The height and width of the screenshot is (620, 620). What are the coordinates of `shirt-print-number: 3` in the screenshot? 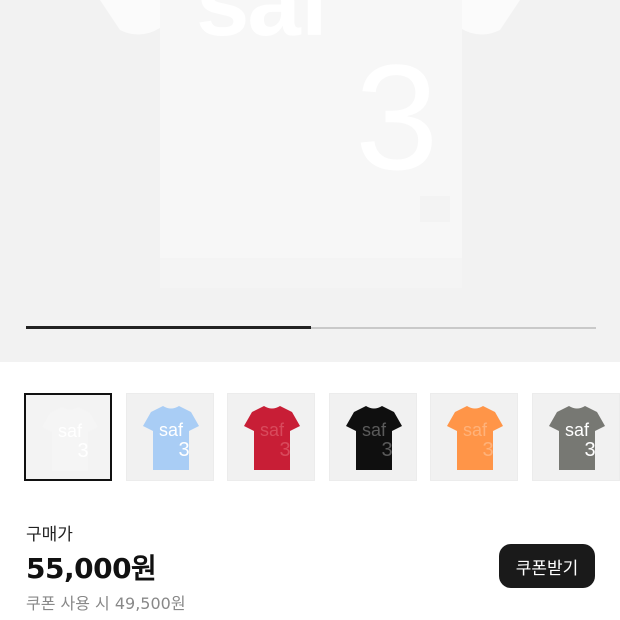 It's located at (397, 117).